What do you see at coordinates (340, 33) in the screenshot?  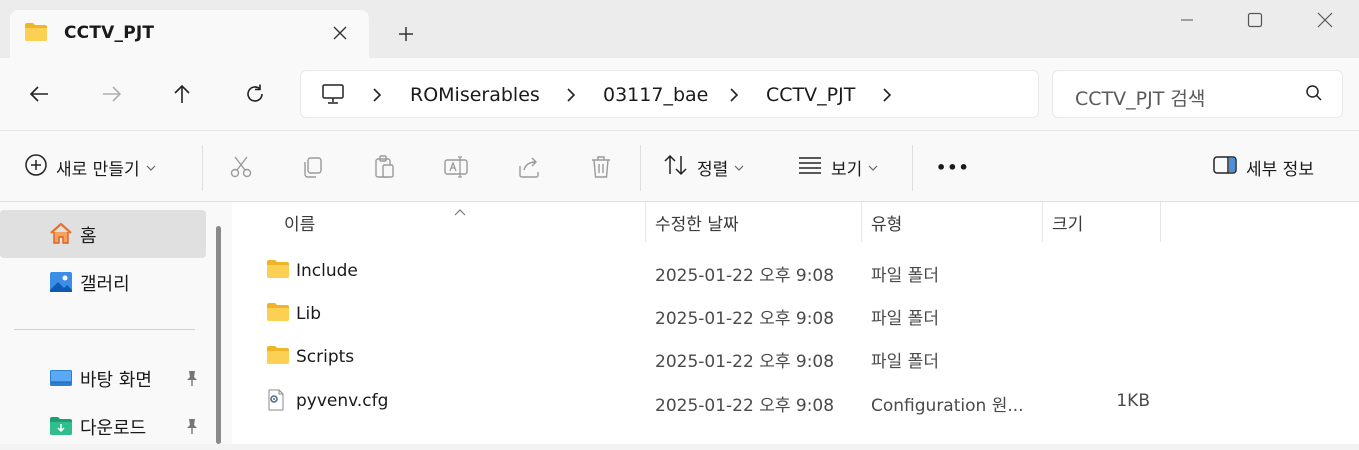 I see `close-tab-icon` at bounding box center [340, 33].